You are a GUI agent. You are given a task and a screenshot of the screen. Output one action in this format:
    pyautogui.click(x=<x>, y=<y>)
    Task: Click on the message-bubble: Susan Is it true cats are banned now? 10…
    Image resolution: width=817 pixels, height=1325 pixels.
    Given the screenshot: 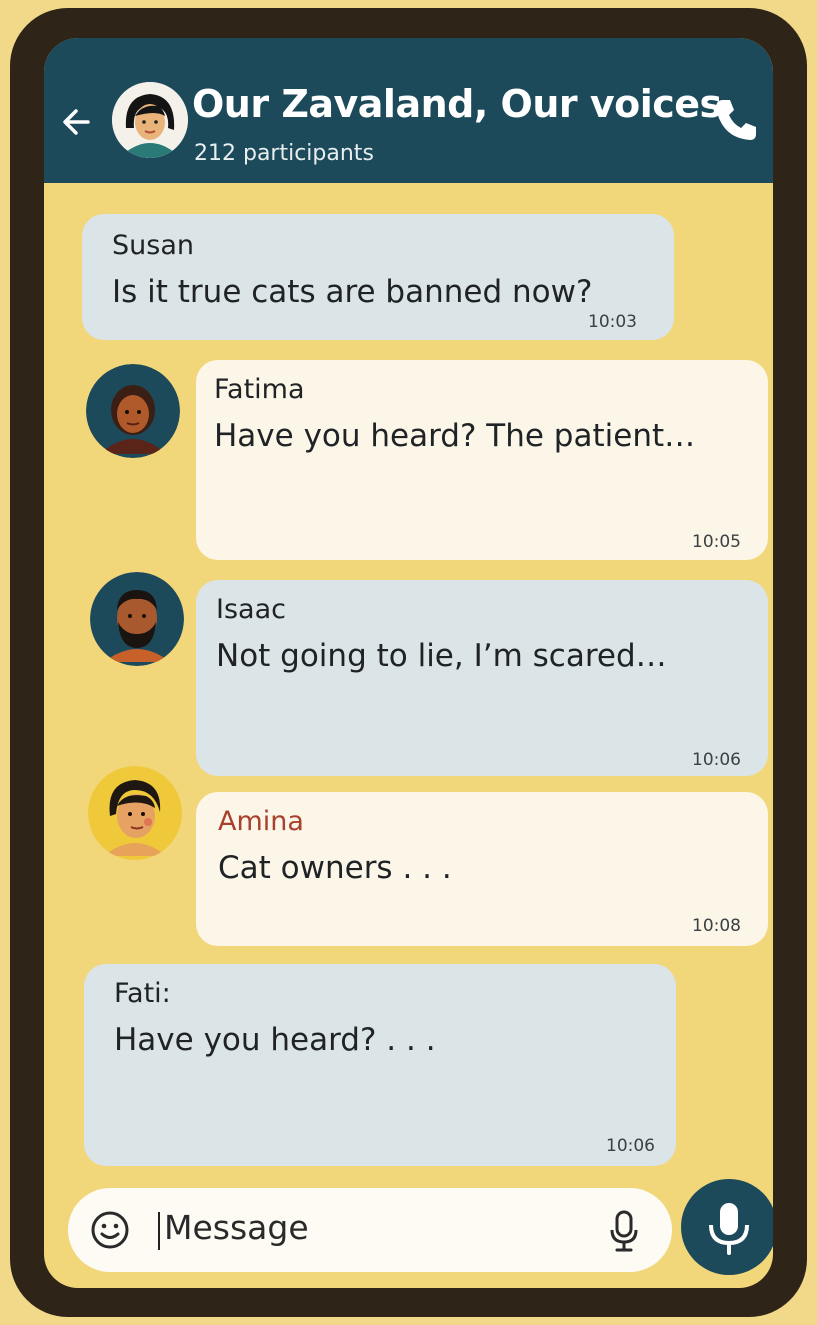 What is the action you would take?
    pyautogui.click(x=378, y=277)
    